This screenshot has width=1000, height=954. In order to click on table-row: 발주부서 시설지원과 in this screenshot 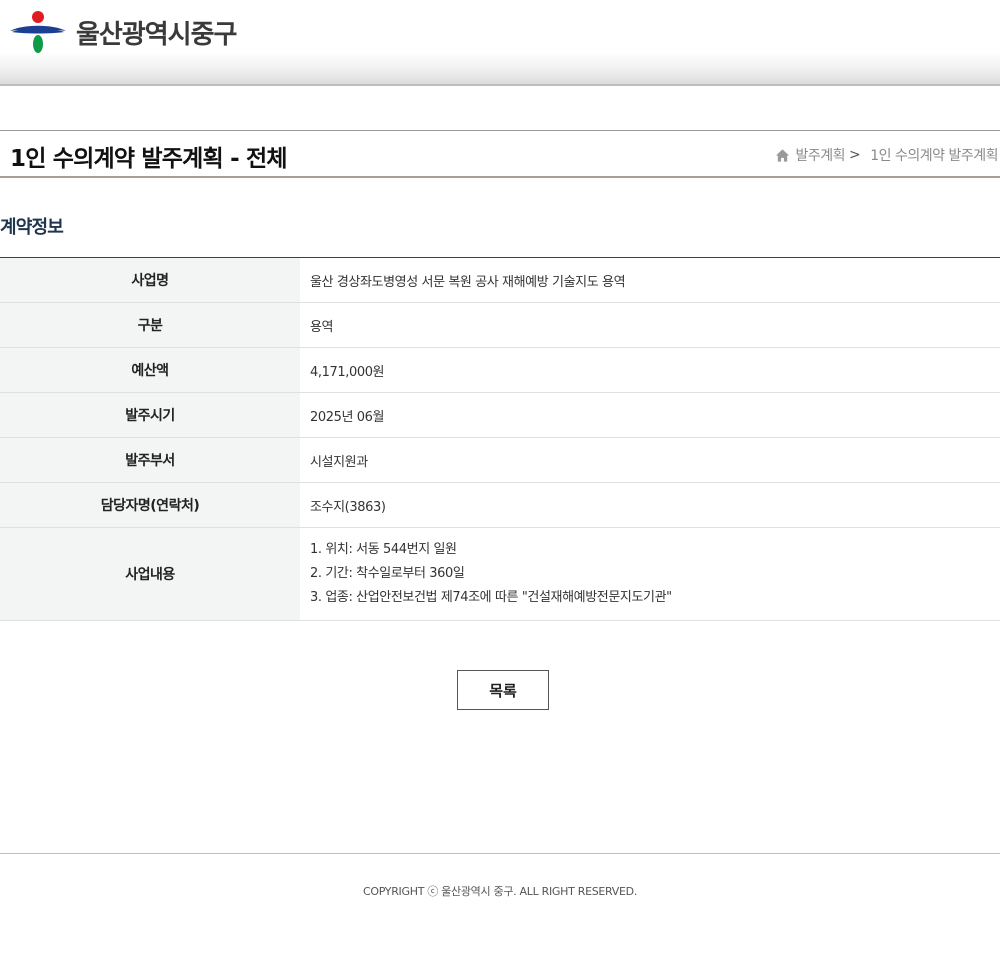, I will do `click(500, 460)`.